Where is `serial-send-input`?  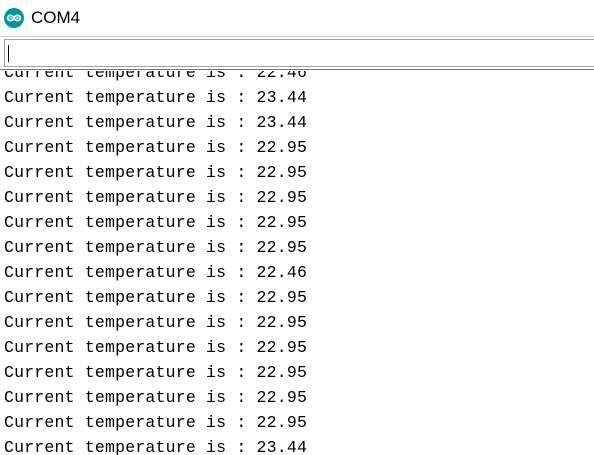
serial-send-input is located at coordinates (299, 53).